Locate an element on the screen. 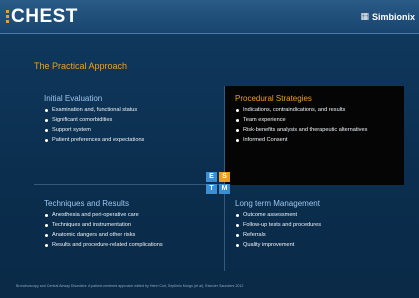  brand-title: CHEST is located at coordinates (44, 16).